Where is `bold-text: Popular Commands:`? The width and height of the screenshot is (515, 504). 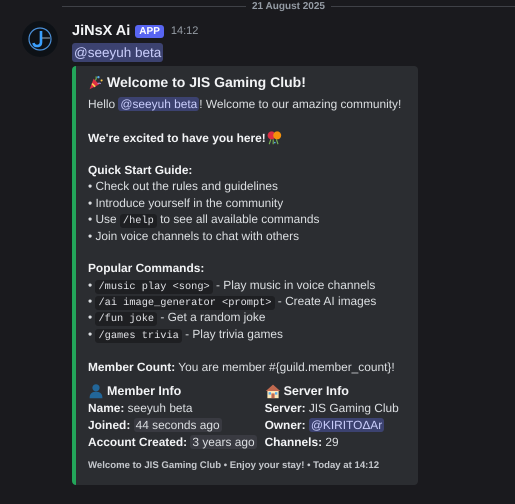 bold-text: Popular Commands: is located at coordinates (146, 268).